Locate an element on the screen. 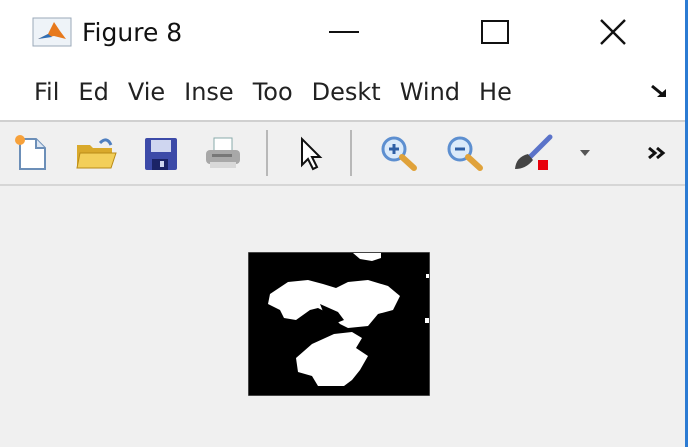 This screenshot has width=688, height=447. window-title: Figure 8 is located at coordinates (132, 32).